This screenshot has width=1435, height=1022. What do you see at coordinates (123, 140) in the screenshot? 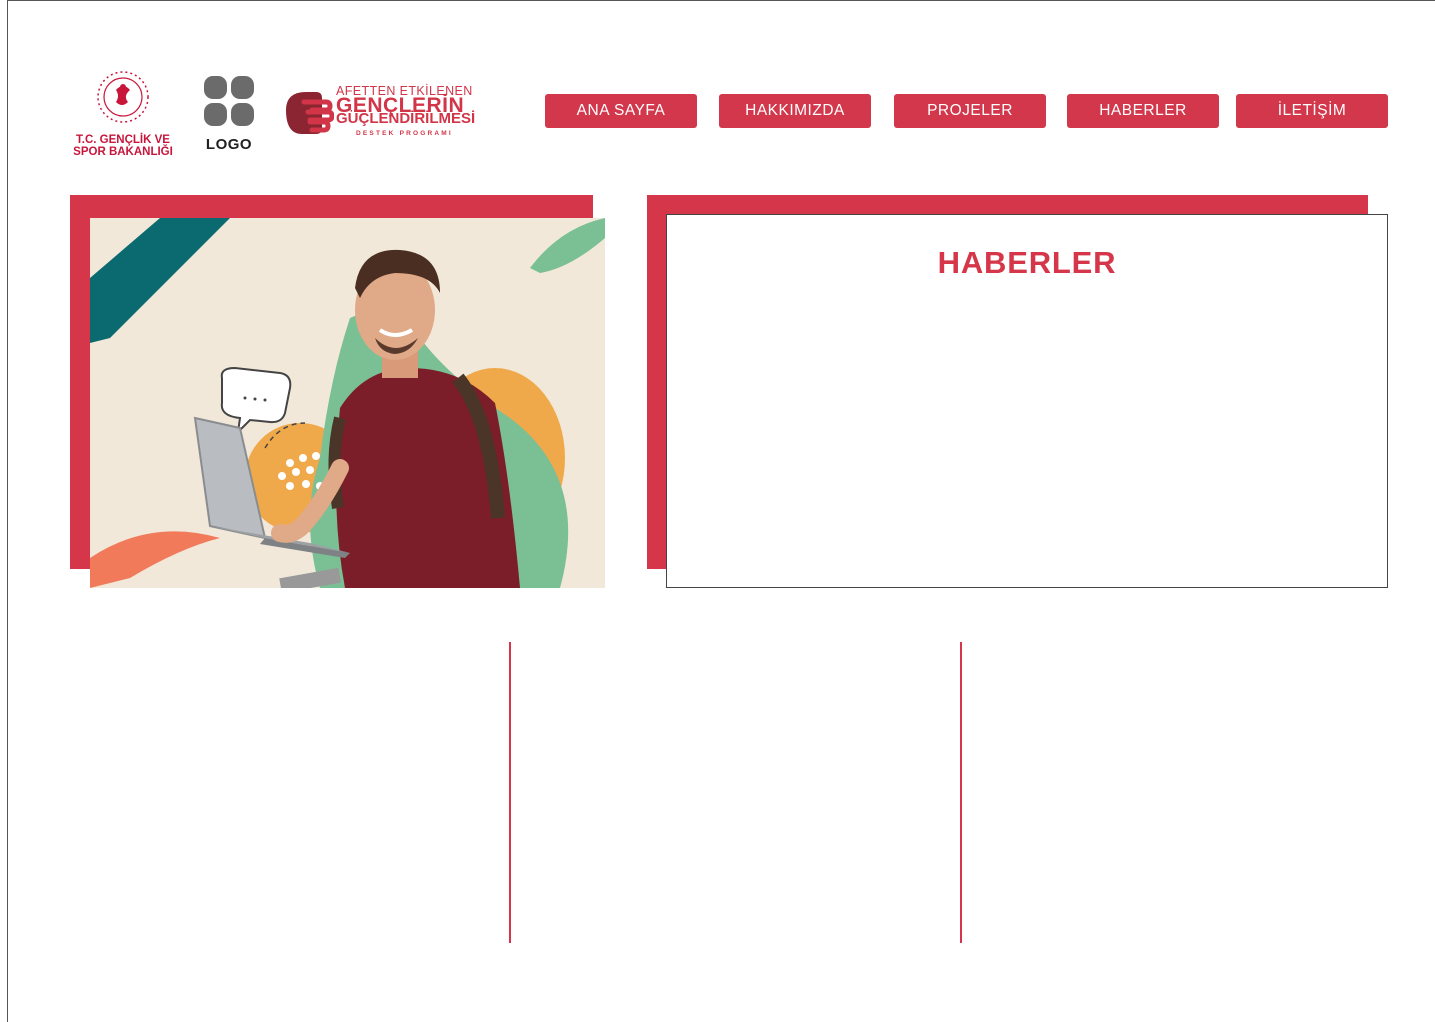
I see `ministry-name-line1: T.C. GENÇLİK VE` at bounding box center [123, 140].